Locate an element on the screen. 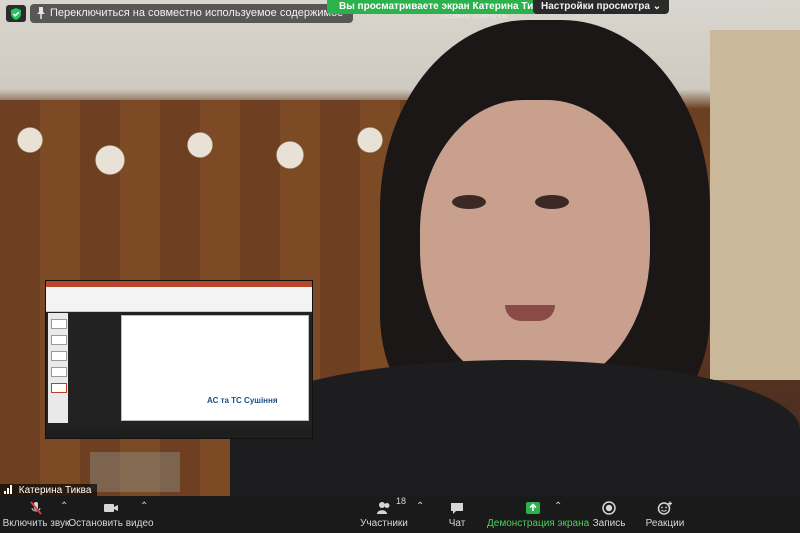 Image resolution: width=800 pixels, height=533 pixels. video-options-caret: ⌃ is located at coordinates (144, 506).